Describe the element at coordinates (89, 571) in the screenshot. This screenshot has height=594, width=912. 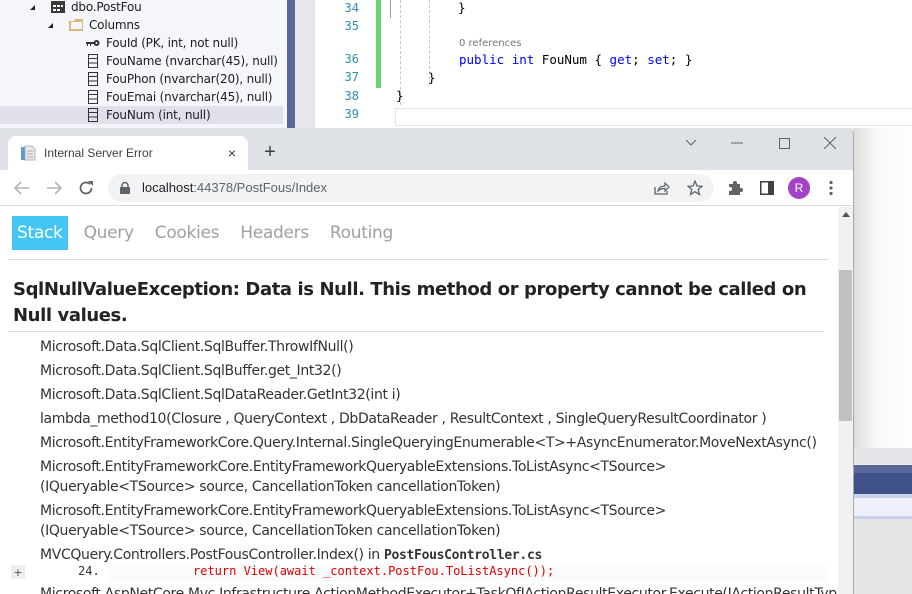
I see `source-line-number: 24.` at that location.